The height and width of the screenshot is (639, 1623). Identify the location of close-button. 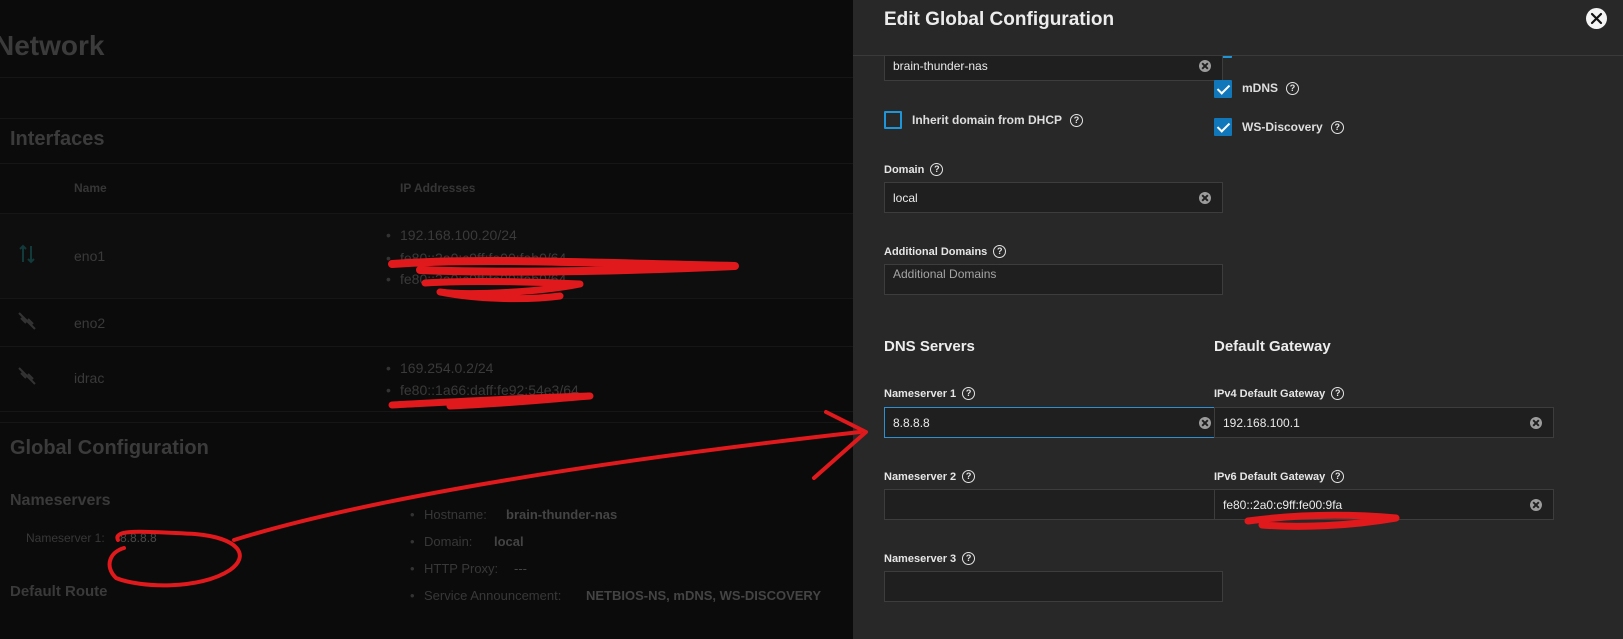
(1596, 18).